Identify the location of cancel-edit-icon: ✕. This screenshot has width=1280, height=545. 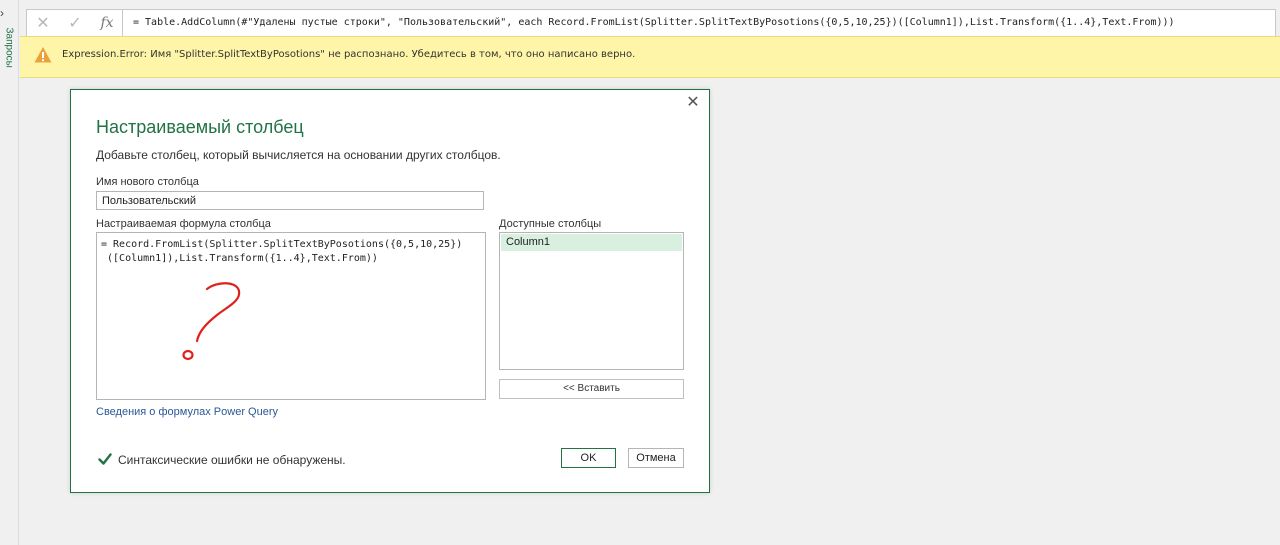
(43, 23).